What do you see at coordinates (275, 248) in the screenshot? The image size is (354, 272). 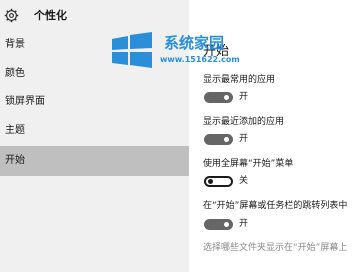 I see `choose-folders-link: 选择哪些文件夹显示在“开始”屏幕上` at bounding box center [275, 248].